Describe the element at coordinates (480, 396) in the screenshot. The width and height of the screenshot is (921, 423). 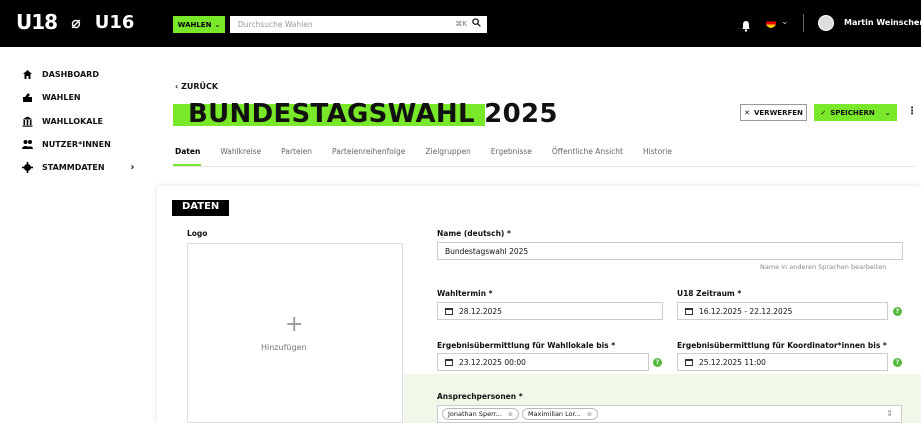
I see `ansprech-label: Ansprechpersonen *` at that location.